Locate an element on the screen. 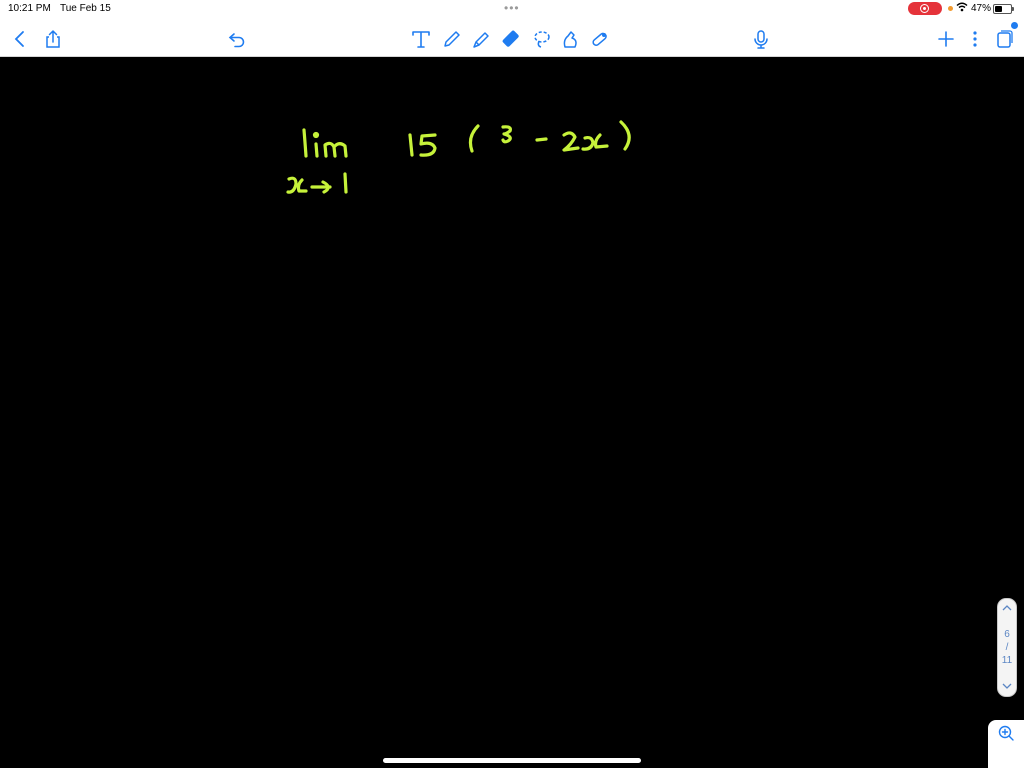  status-date: Tue Feb 15 is located at coordinates (85, 8).